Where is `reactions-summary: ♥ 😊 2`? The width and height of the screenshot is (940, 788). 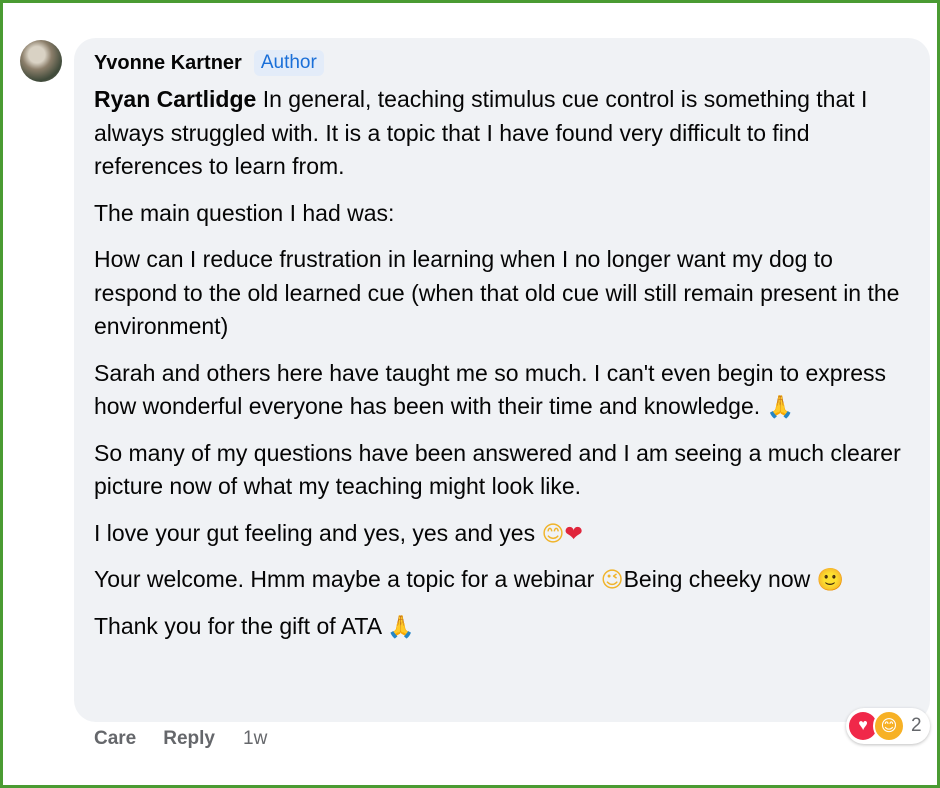
reactions-summary: ♥ 😊 2 is located at coordinates (888, 726).